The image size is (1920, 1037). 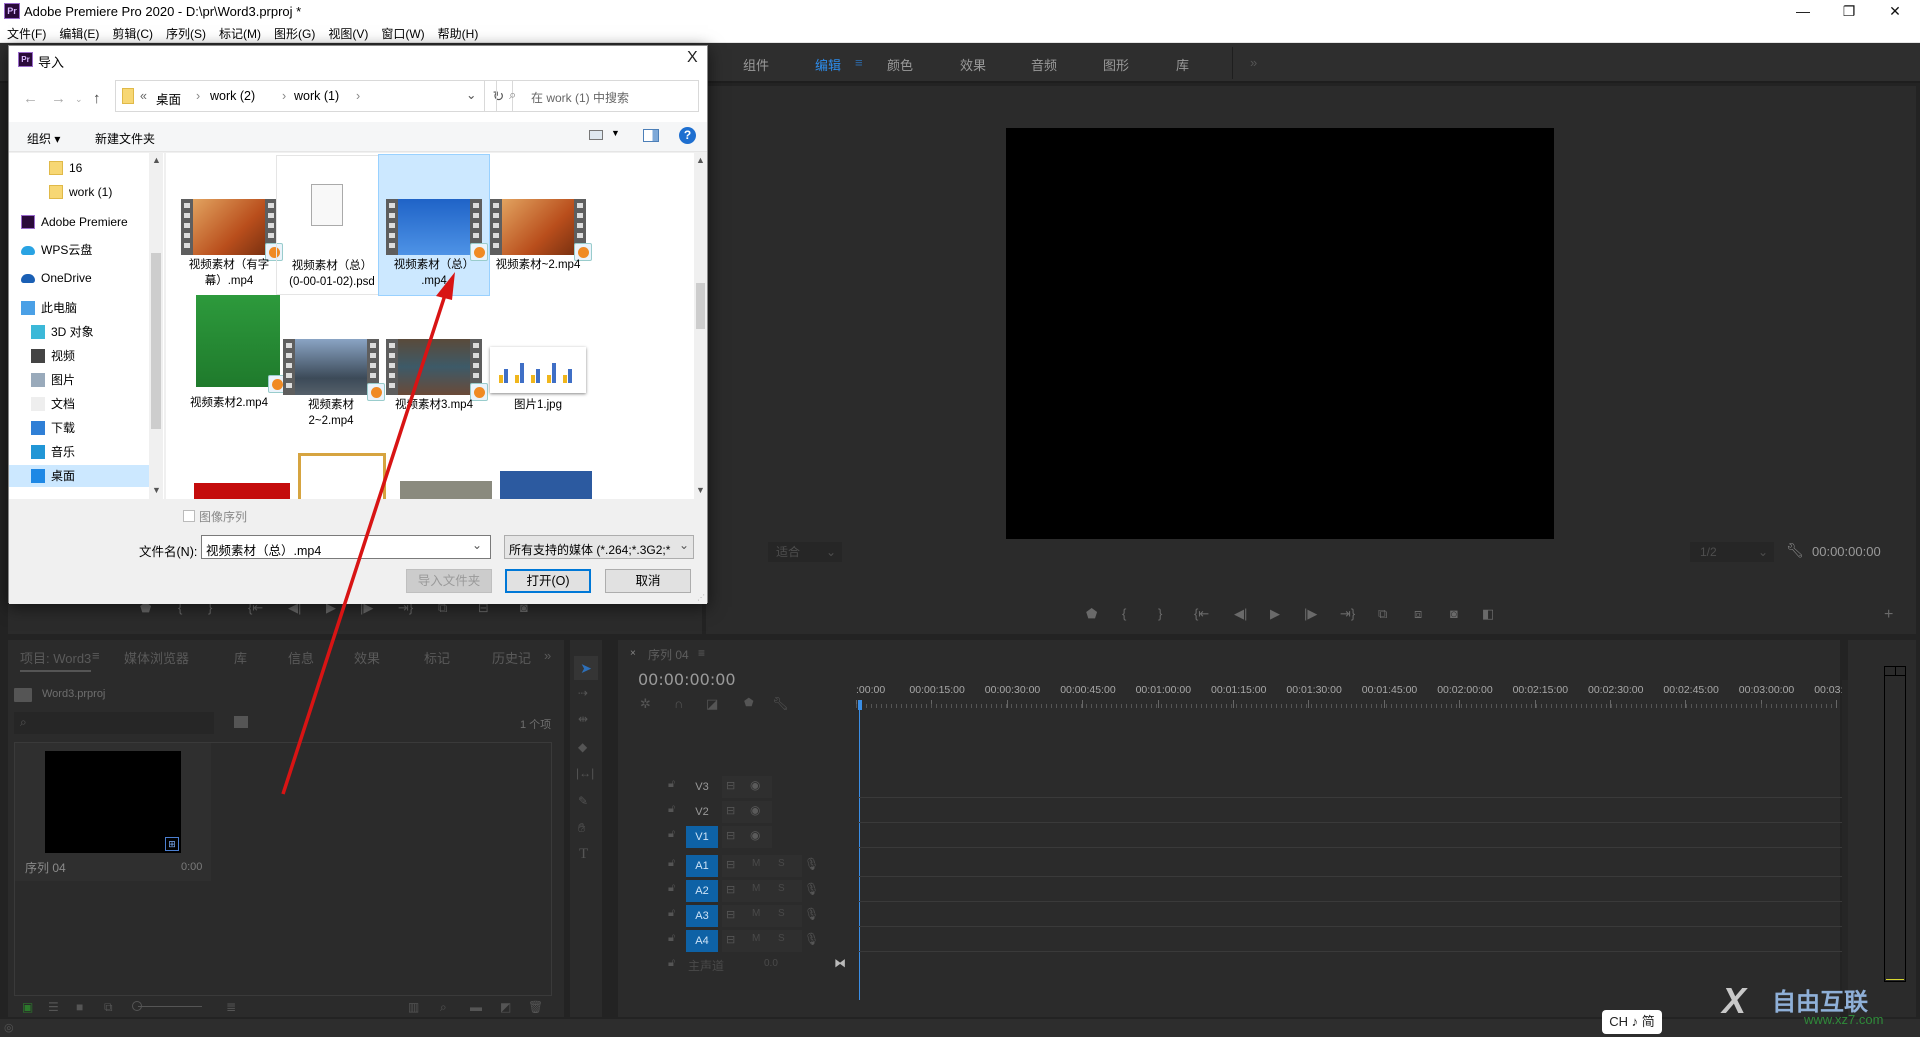 What do you see at coordinates (1044, 64) in the screenshot?
I see `workspace-tab-audio: 音频` at bounding box center [1044, 64].